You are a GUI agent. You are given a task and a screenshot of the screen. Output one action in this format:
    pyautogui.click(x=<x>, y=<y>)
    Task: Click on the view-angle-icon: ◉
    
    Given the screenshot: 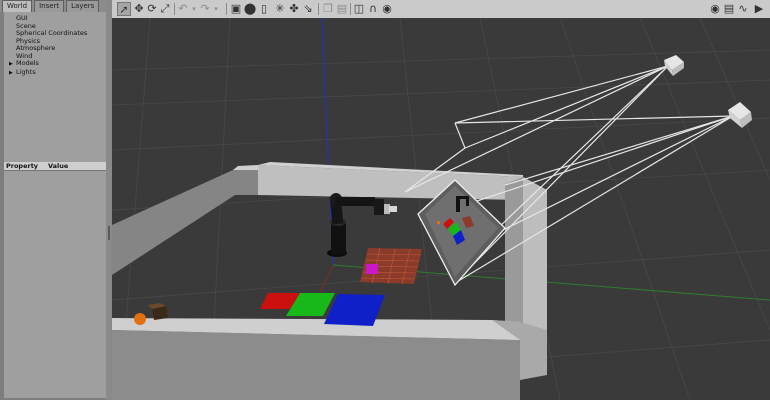 What is the action you would take?
    pyautogui.click(x=387, y=8)
    